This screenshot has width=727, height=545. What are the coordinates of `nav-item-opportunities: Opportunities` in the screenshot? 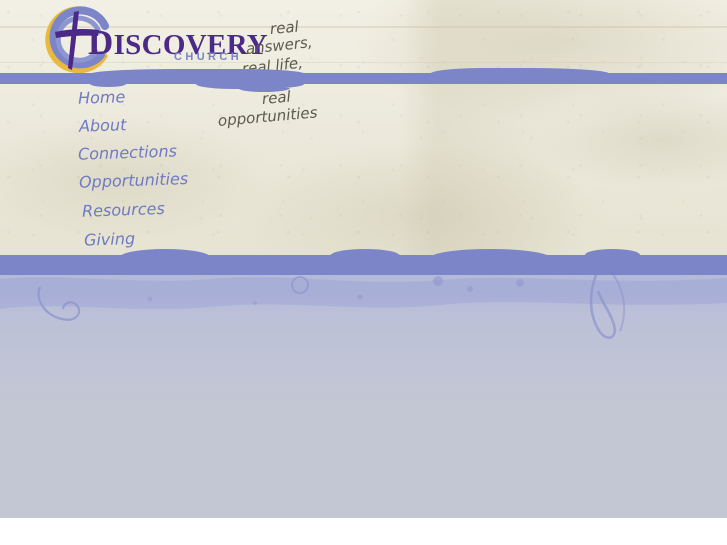 It's located at (158, 180).